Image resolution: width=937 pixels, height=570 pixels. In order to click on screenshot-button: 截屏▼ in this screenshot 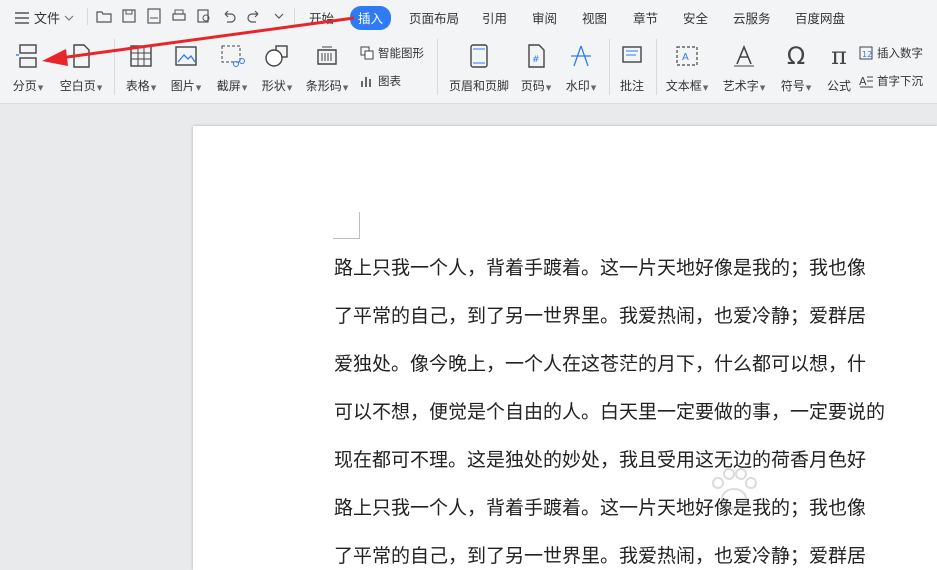, I will do `click(232, 68)`.